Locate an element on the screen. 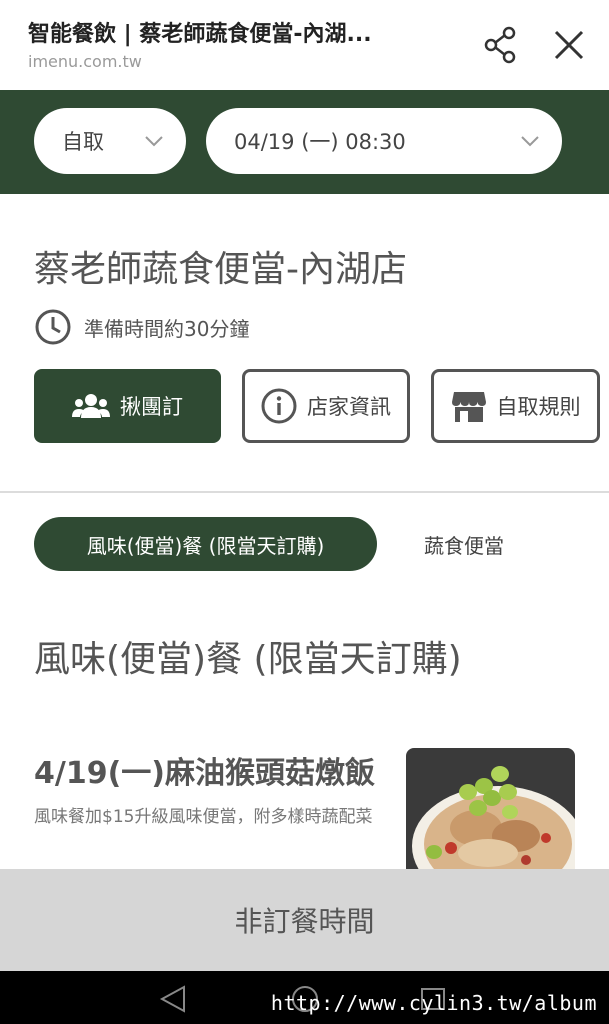  share-button is located at coordinates (501, 45).